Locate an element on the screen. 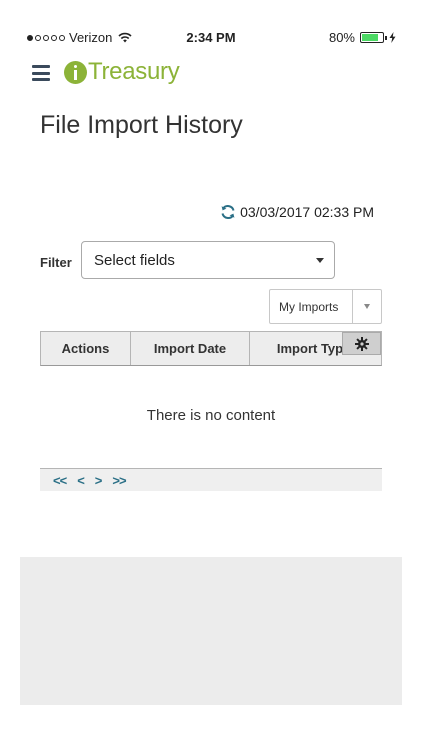 This screenshot has width=422, height=750. column-settings-button is located at coordinates (361, 343).